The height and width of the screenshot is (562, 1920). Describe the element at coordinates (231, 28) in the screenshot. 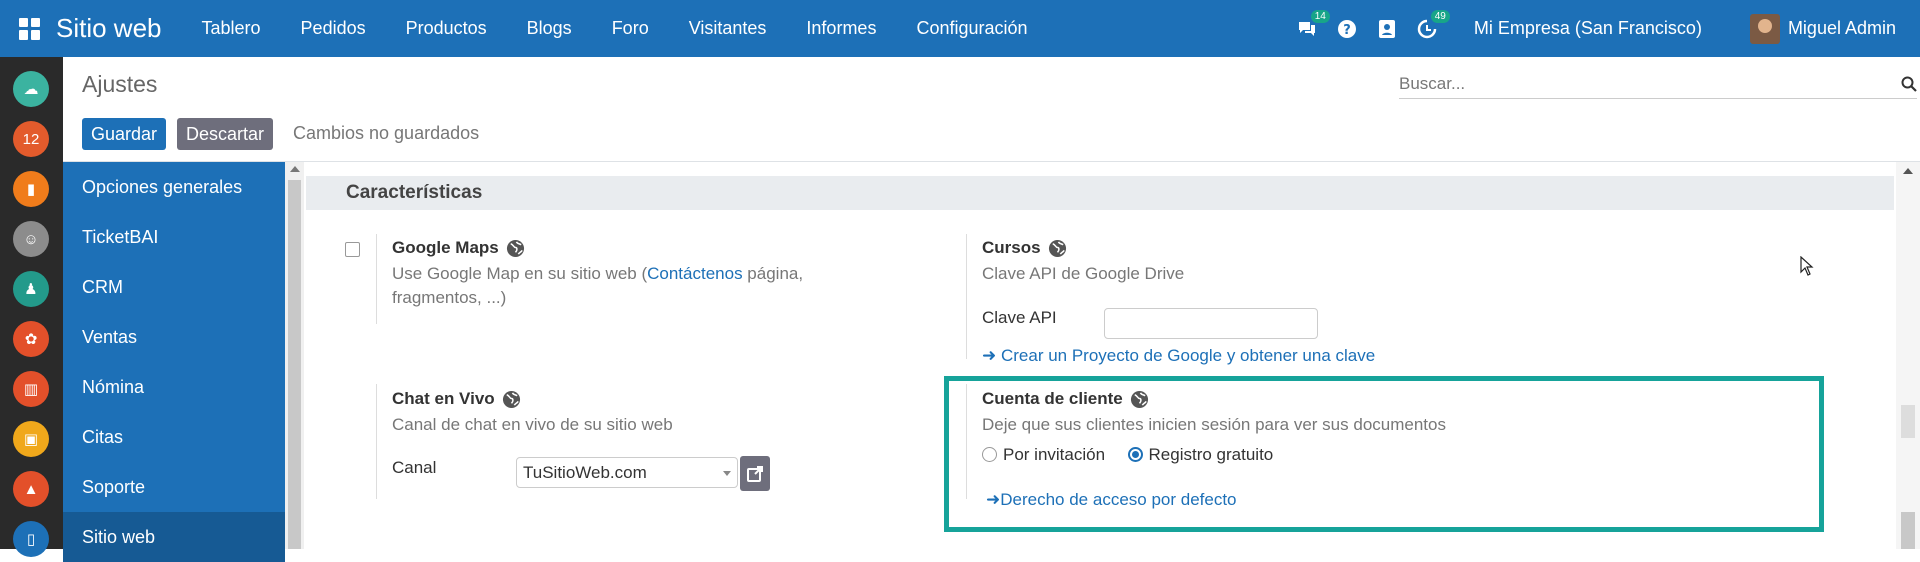

I see `menu-item-tablero: Tablero` at that location.